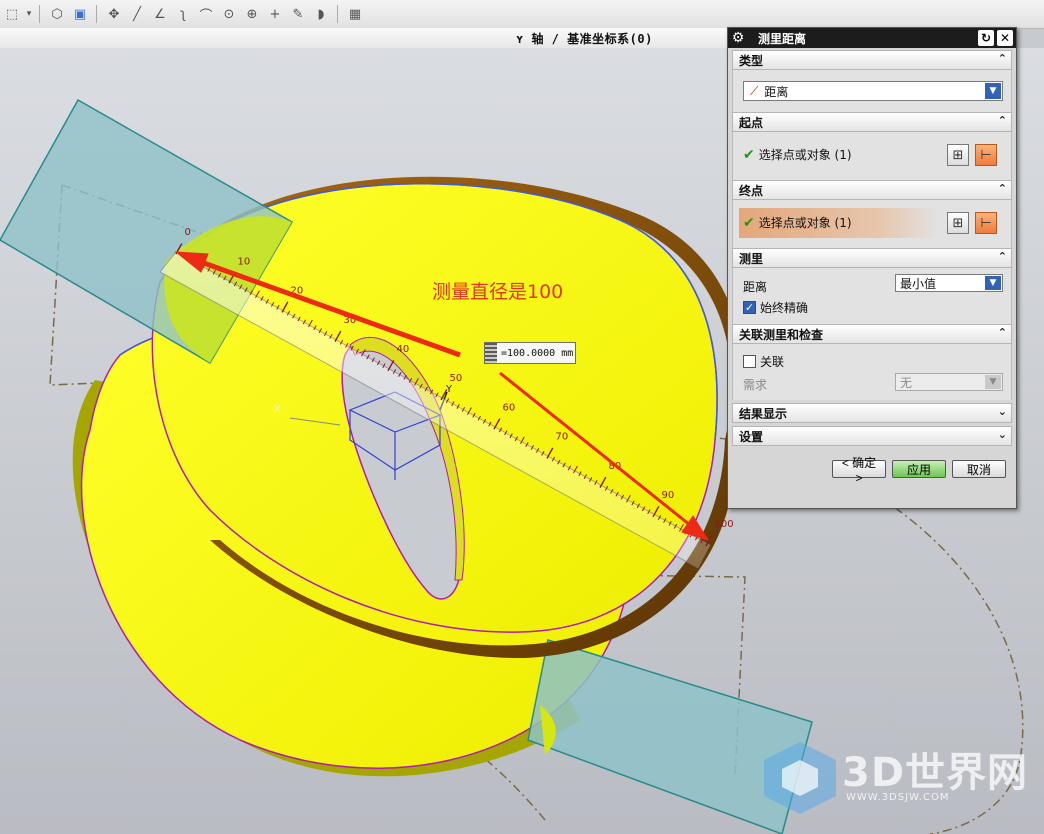  What do you see at coordinates (12, 14) in the screenshot?
I see `select-icon: ⬚` at bounding box center [12, 14].